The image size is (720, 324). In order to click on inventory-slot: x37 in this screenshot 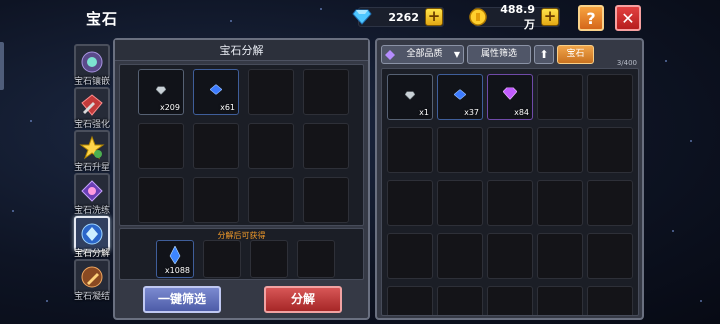, I will do `click(460, 97)`.